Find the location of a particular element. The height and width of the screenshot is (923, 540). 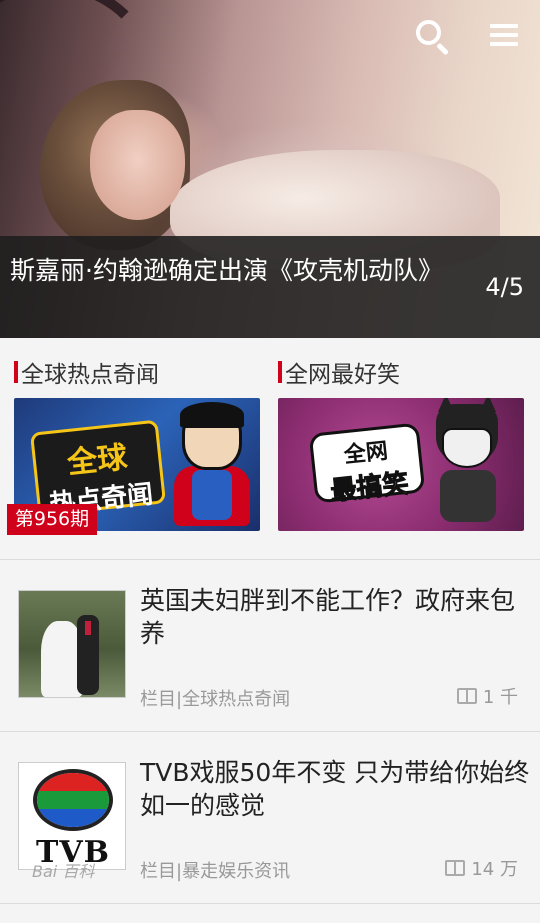

watermark: Bai 百科 is located at coordinates (63, 871).